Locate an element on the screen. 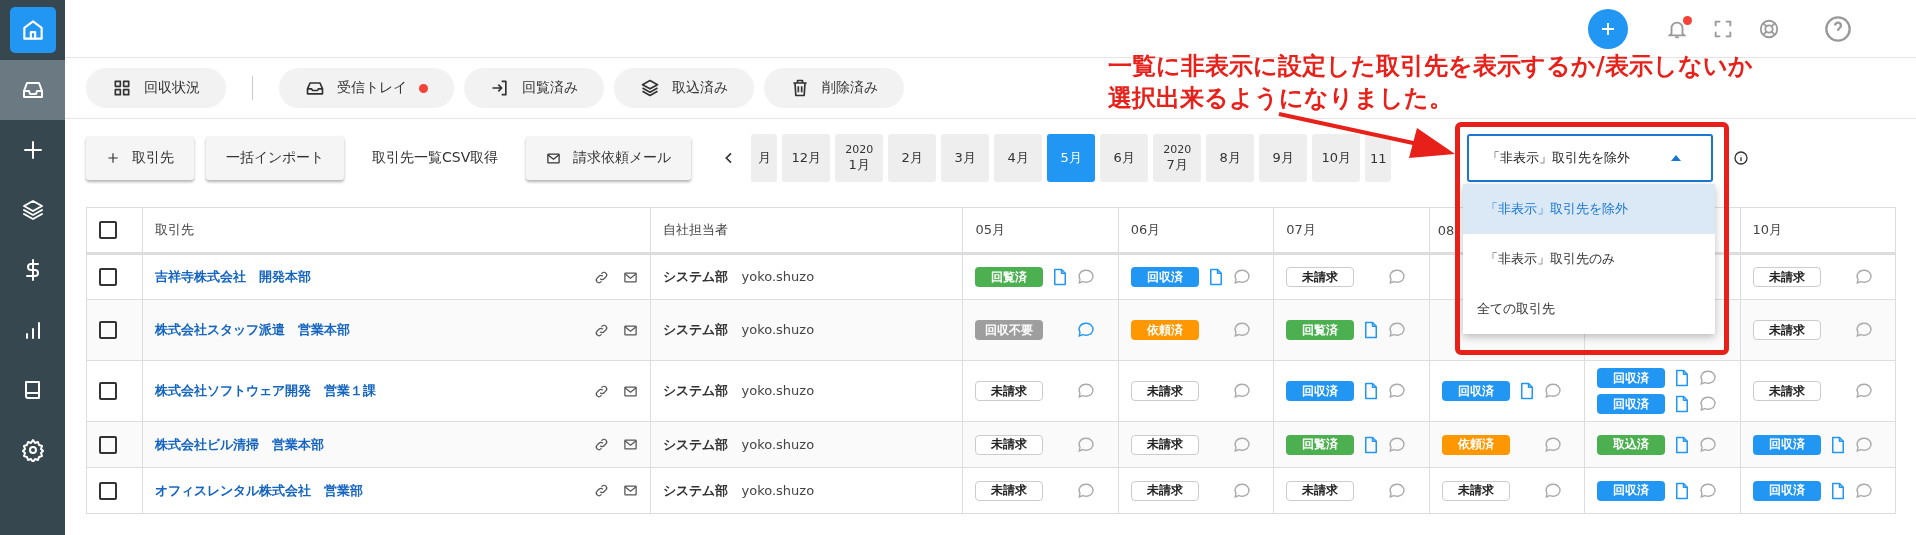 This screenshot has height=535, width=1916. tab: 回収状況 is located at coordinates (156, 88).